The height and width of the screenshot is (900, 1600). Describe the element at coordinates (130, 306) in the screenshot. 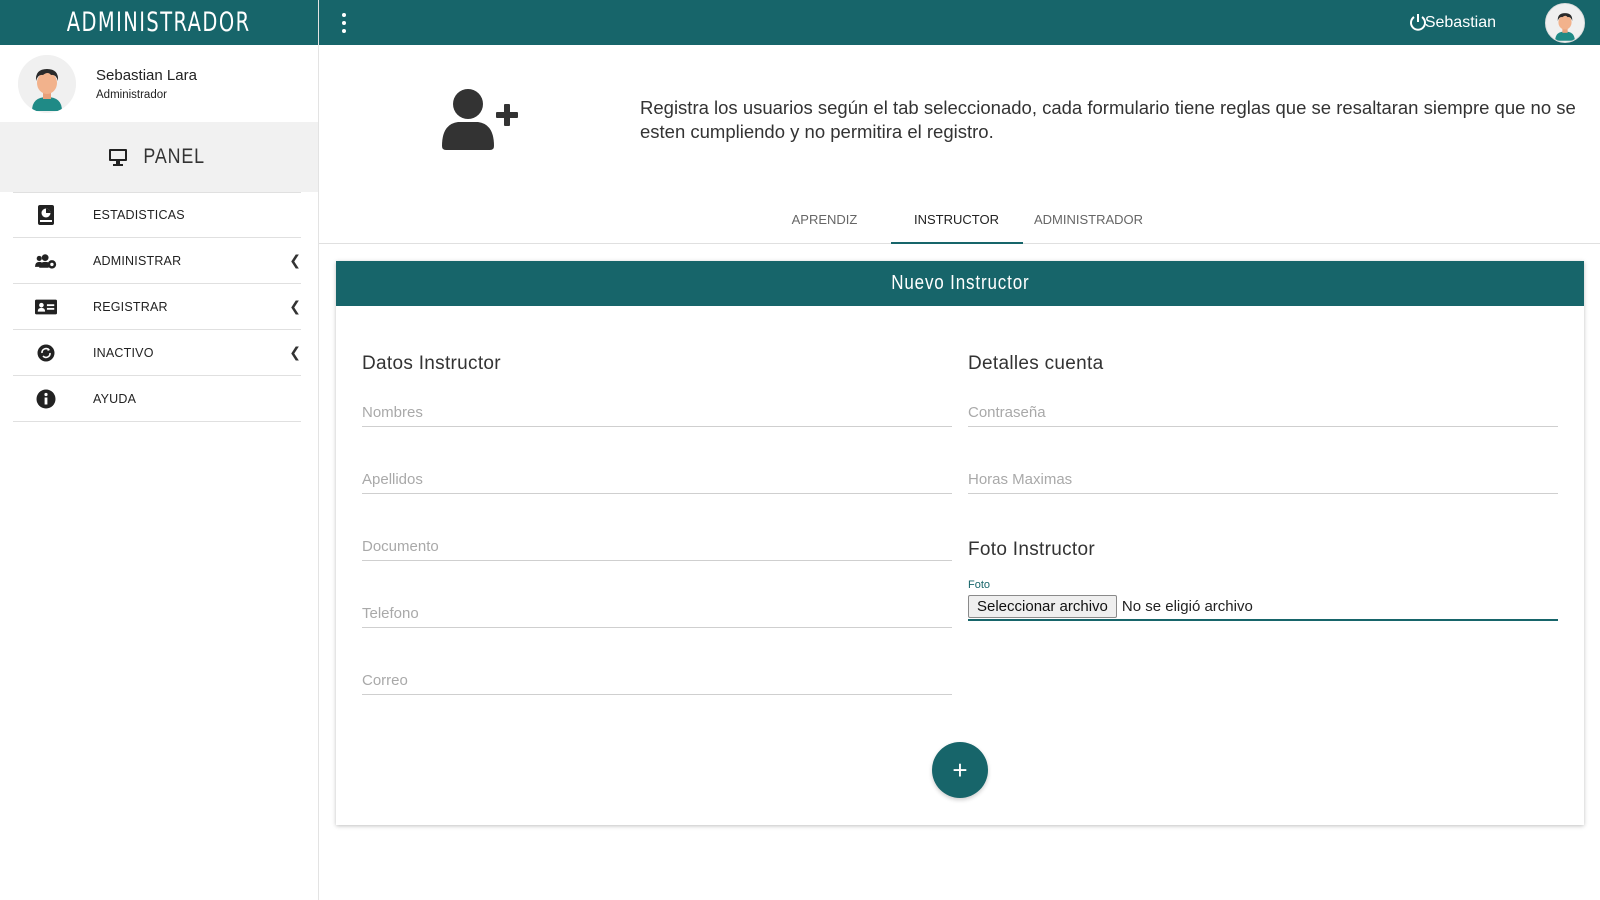

I see `sidebar-item-label: REGISTRAR` at that location.